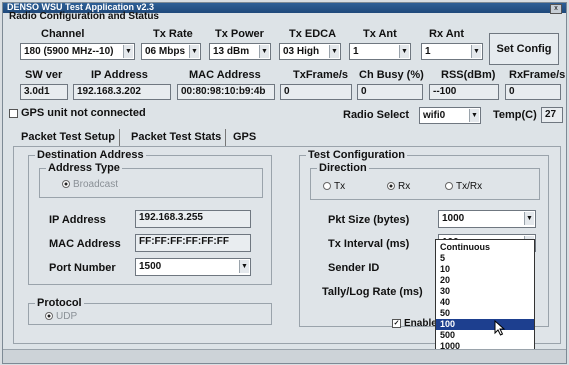 The width and height of the screenshot is (569, 365). Describe the element at coordinates (556, 9) in the screenshot. I see `close-button: x` at that location.